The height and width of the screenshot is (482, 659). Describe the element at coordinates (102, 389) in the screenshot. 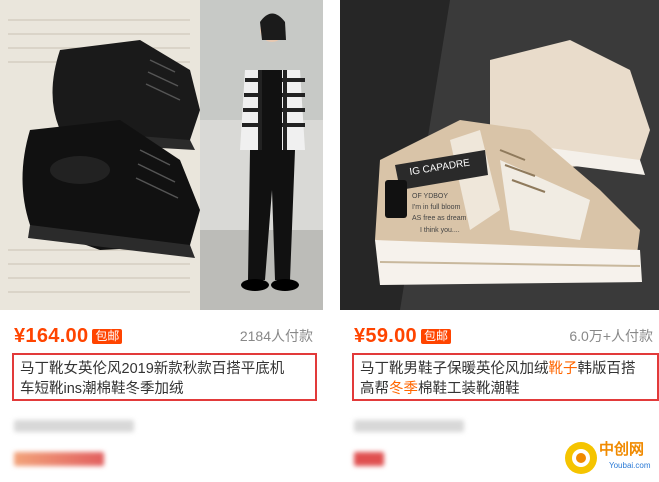

I see `product-title-line: 车短靴ins潮棉鞋冬季加绒` at that location.